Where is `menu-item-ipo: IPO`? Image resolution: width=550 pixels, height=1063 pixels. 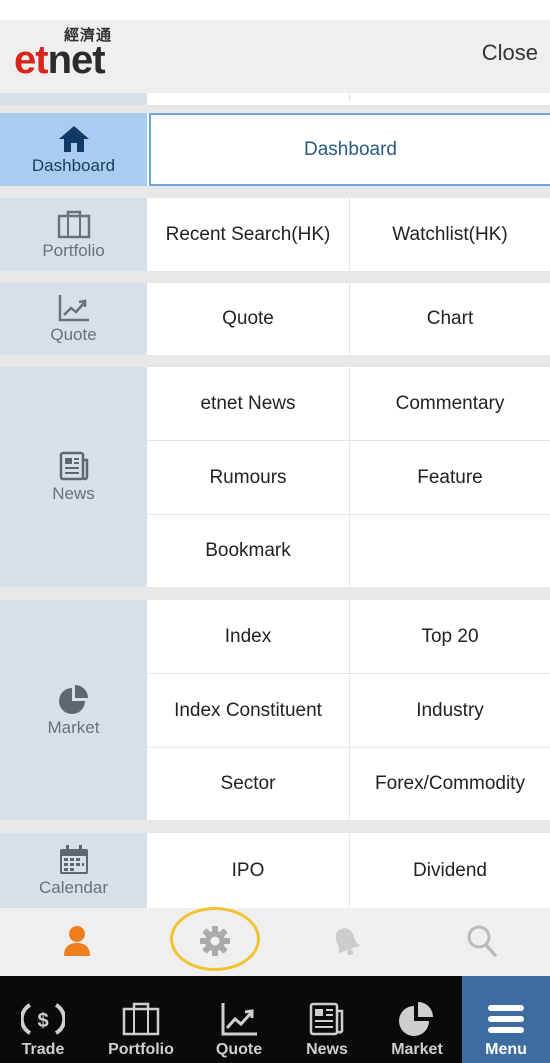
menu-item-ipo: IPO is located at coordinates (248, 870).